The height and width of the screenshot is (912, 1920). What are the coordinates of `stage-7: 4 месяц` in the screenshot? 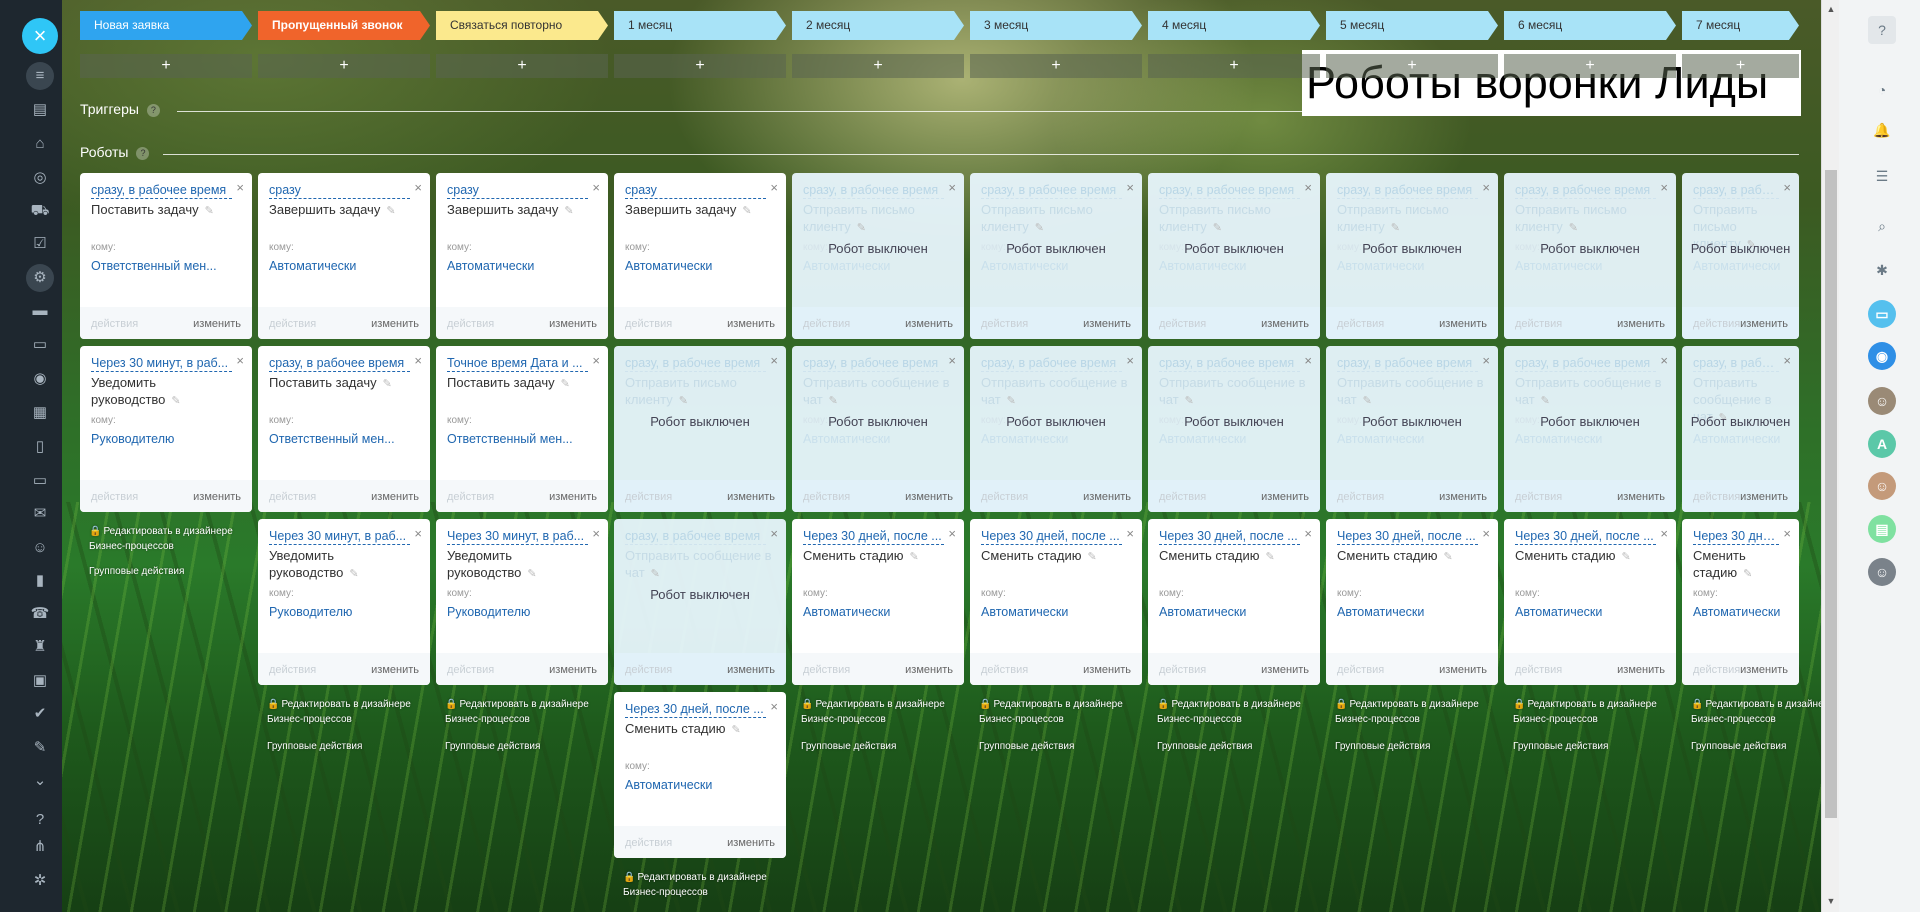 It's located at (1234, 25).